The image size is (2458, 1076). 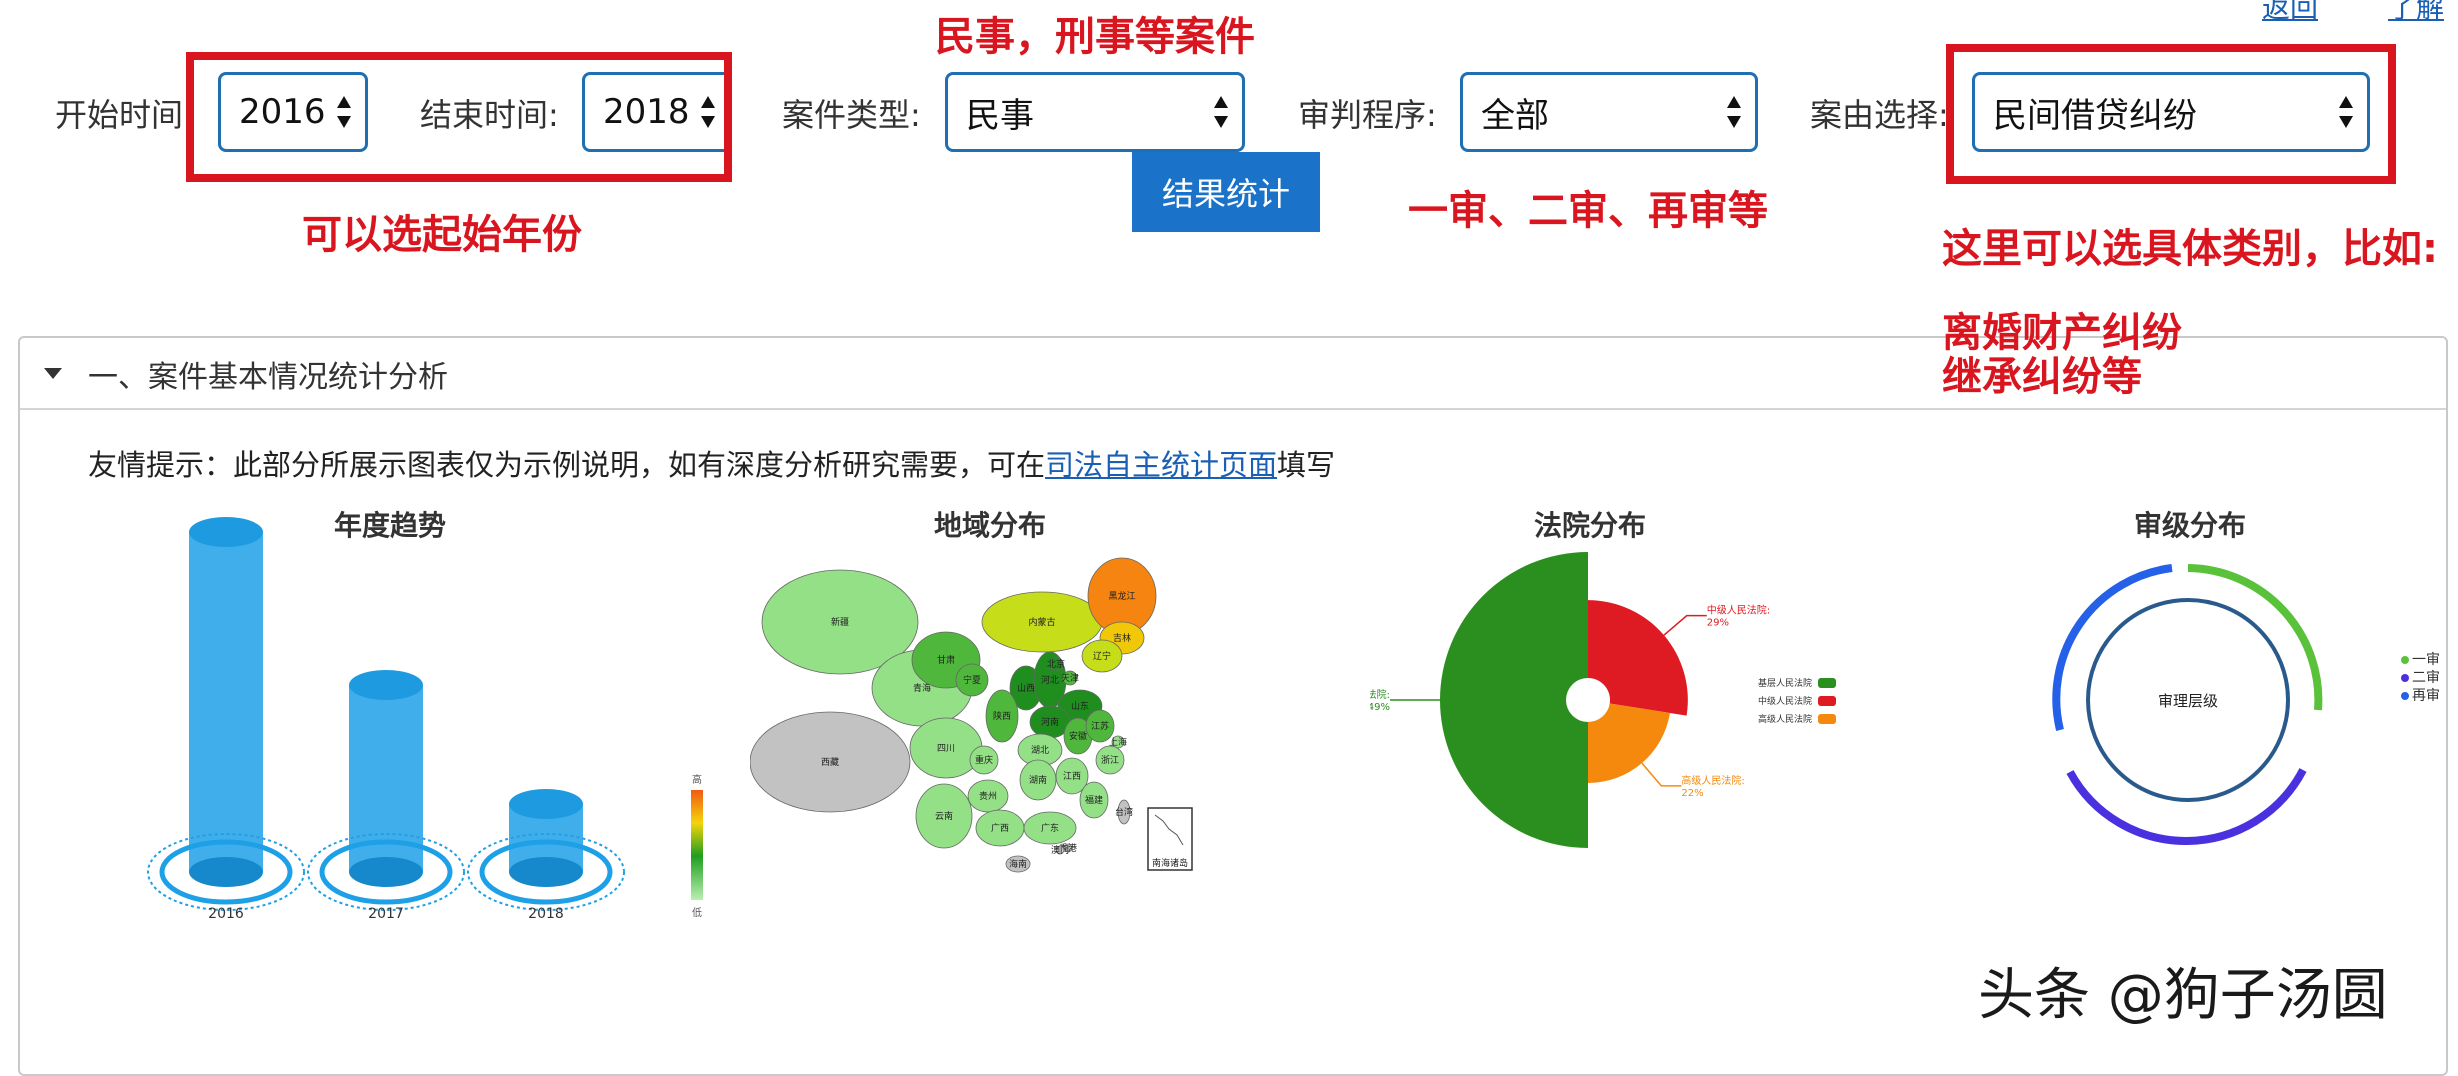 I want to click on region-label: 安徽, so click(x=1078, y=736).